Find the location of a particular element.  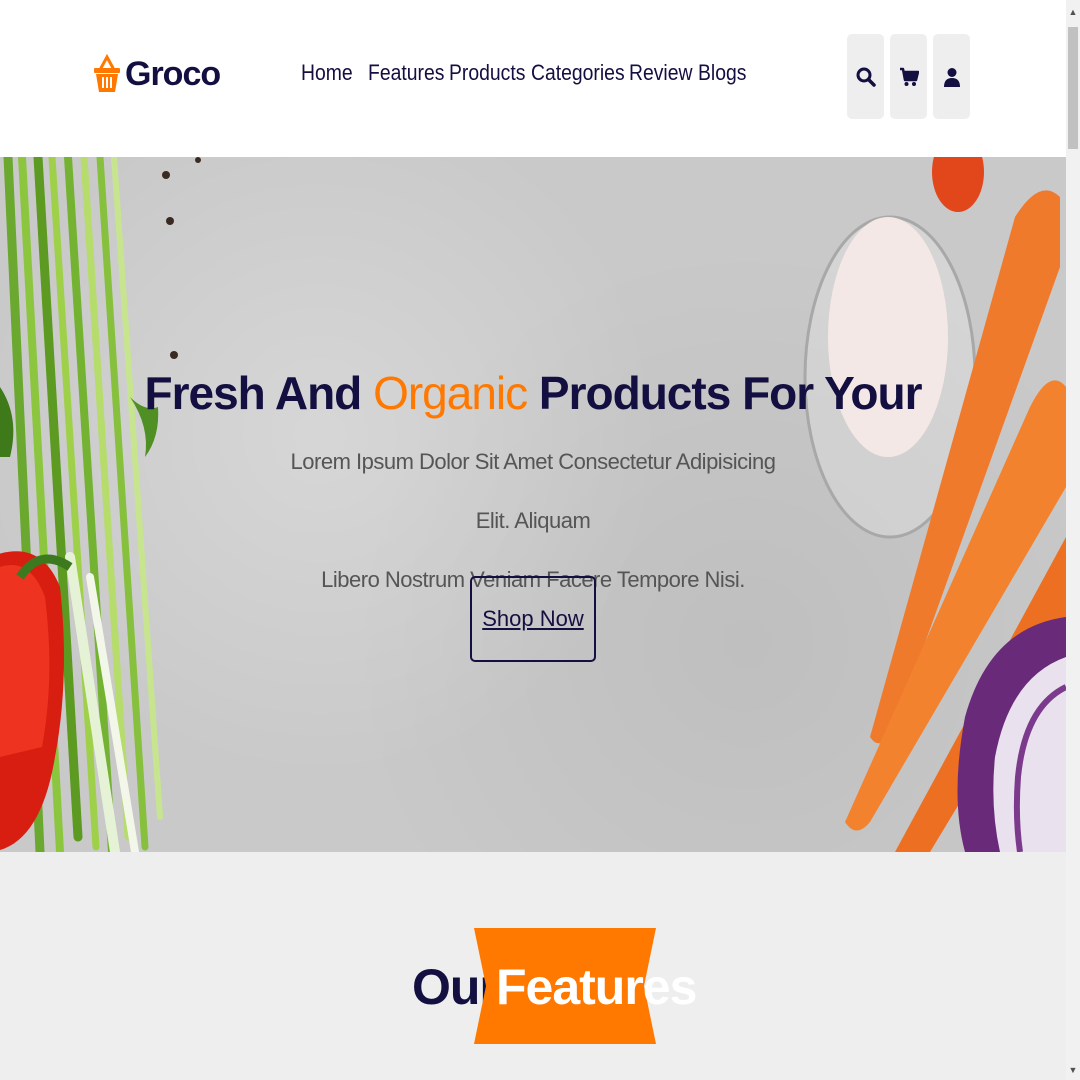

cart-button is located at coordinates (908, 76).